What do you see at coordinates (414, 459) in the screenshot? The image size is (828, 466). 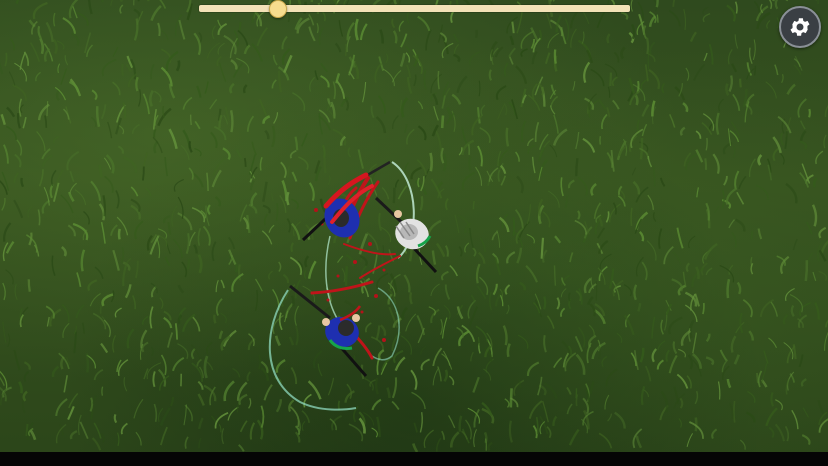 I see `bottom-bar` at bounding box center [414, 459].